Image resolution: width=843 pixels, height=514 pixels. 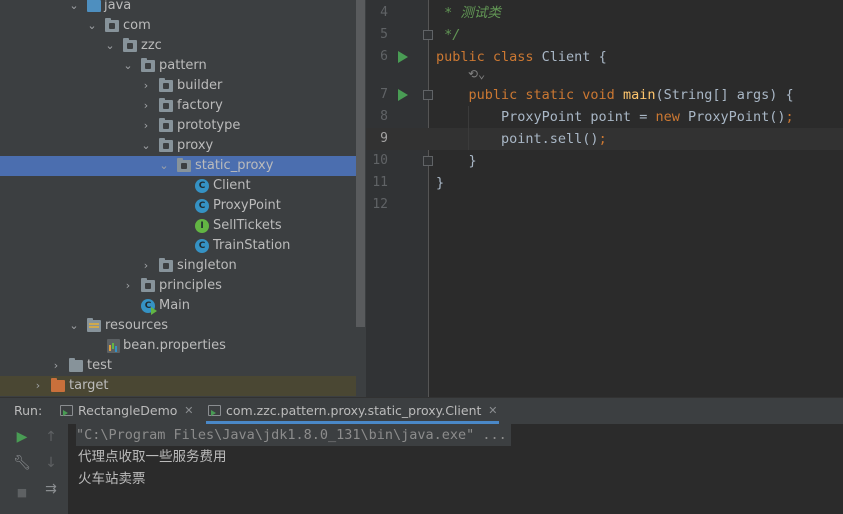 I want to click on tree-item-target: › target, so click(x=178, y=386).